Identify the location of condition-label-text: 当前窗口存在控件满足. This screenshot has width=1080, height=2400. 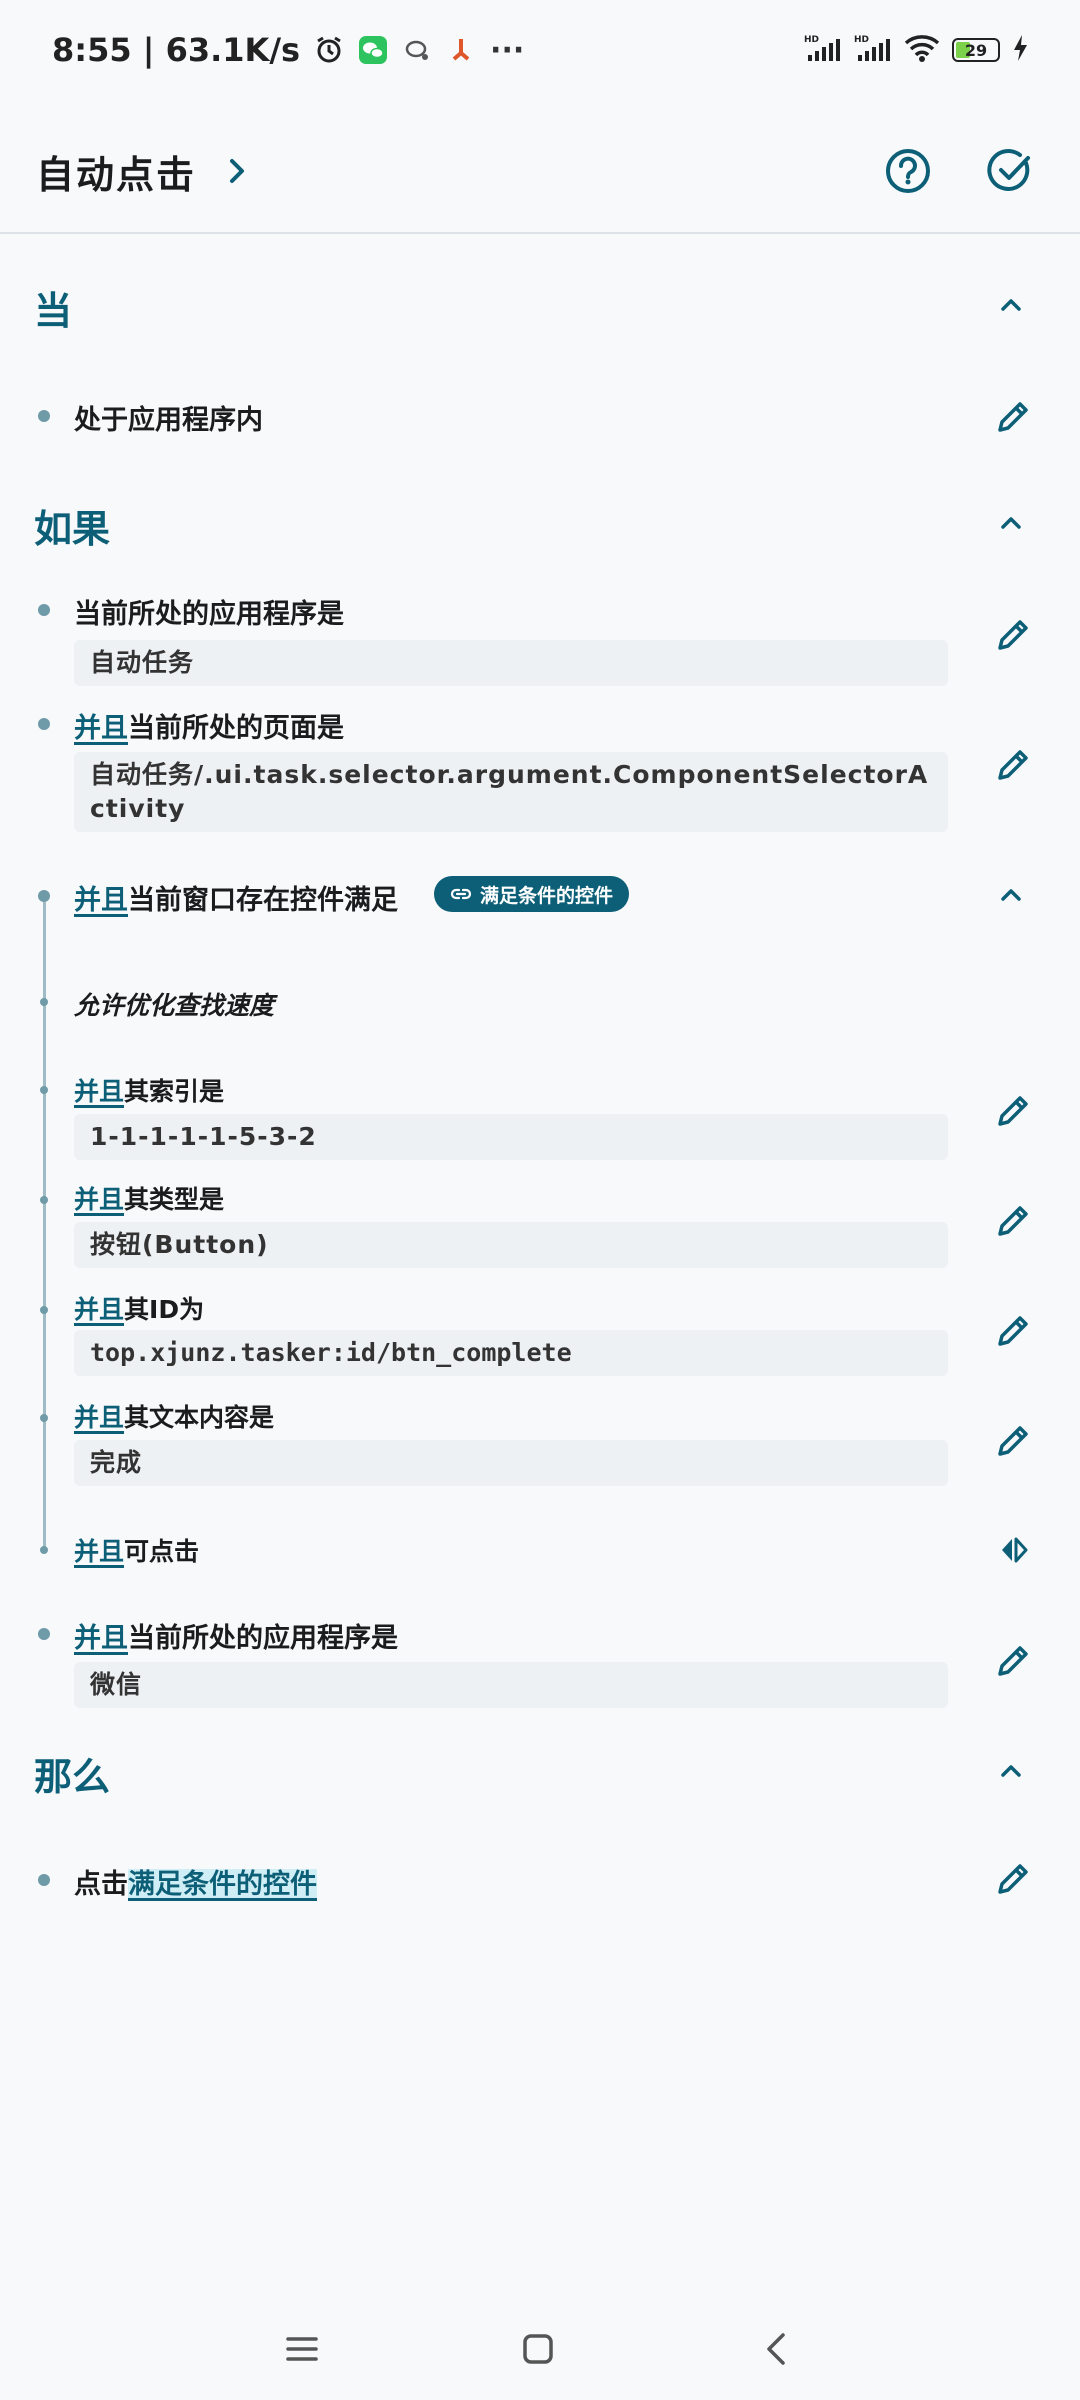
(263, 900).